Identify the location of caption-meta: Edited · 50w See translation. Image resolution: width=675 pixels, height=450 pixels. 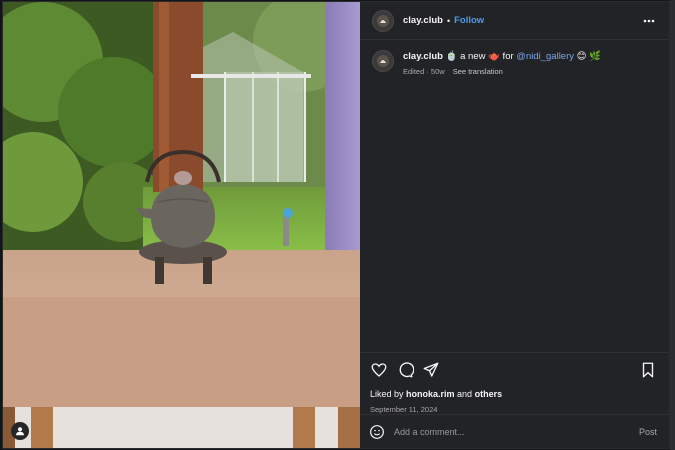
(502, 71).